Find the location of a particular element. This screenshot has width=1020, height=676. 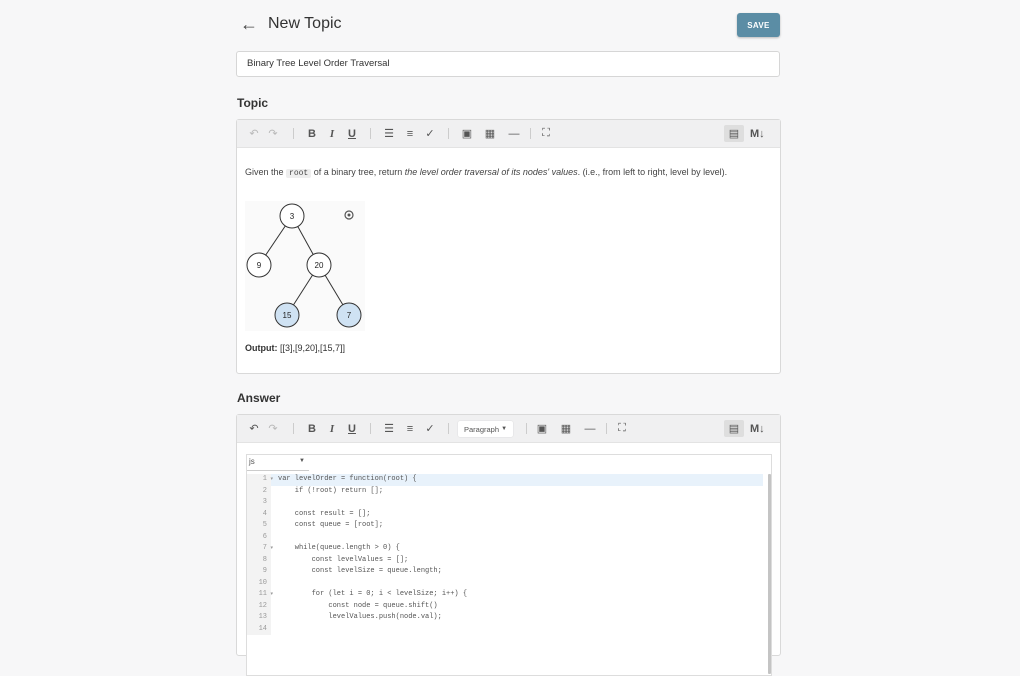

code-line: 10 is located at coordinates (505, 583).